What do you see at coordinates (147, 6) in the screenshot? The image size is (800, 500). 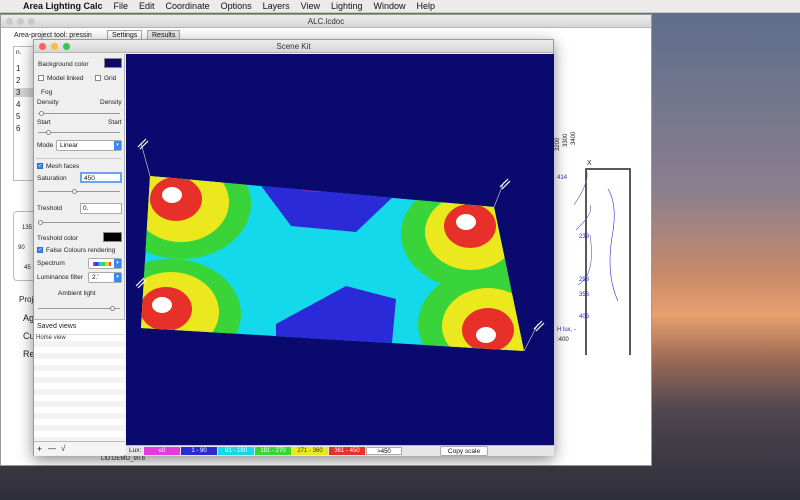 I see `menu-edit: Edit` at bounding box center [147, 6].